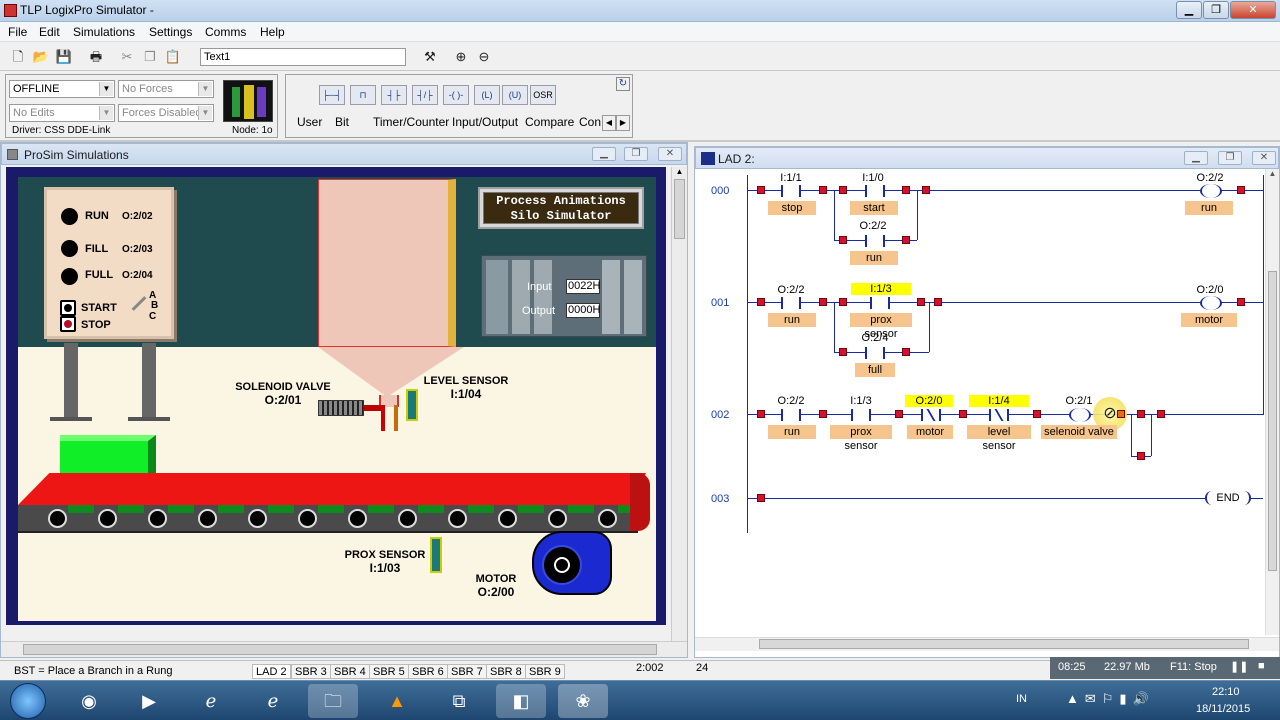 Image resolution: width=1280 pixels, height=720 pixels. Describe the element at coordinates (49, 32) in the screenshot. I see `menu-edit: Edit` at that location.